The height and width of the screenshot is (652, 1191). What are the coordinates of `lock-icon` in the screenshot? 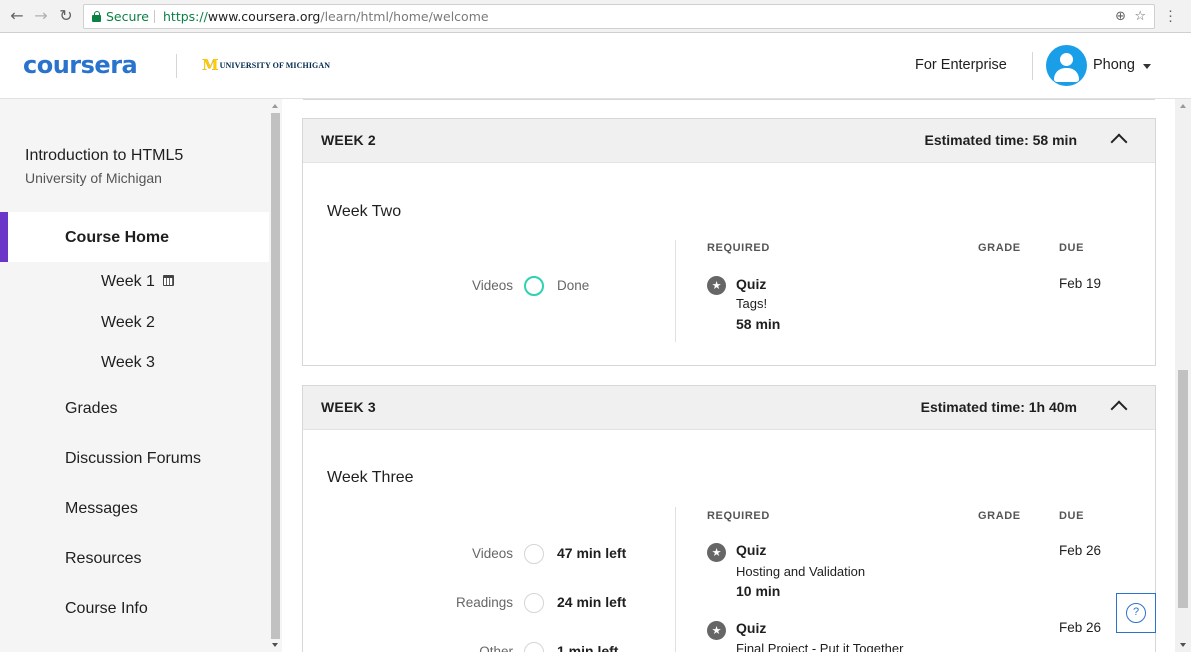 It's located at (96, 16).